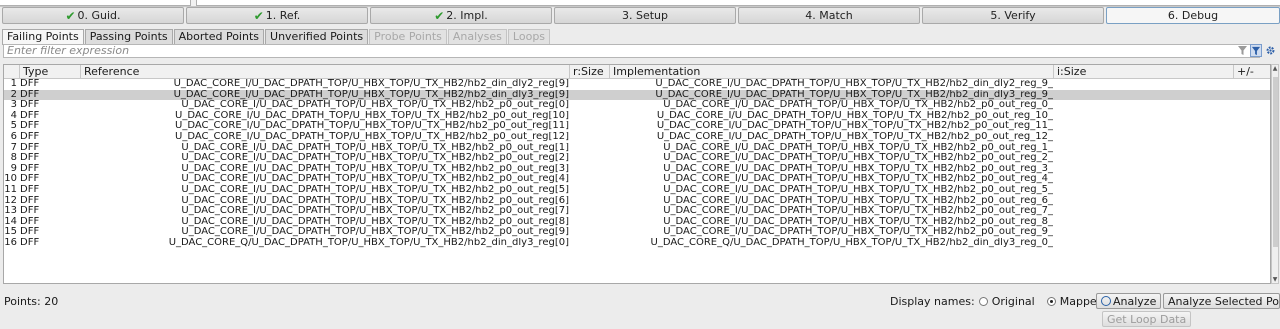 Image resolution: width=1280 pixels, height=329 pixels. What do you see at coordinates (1275, 68) in the screenshot?
I see `scroll-up-icon: ▲` at bounding box center [1275, 68].